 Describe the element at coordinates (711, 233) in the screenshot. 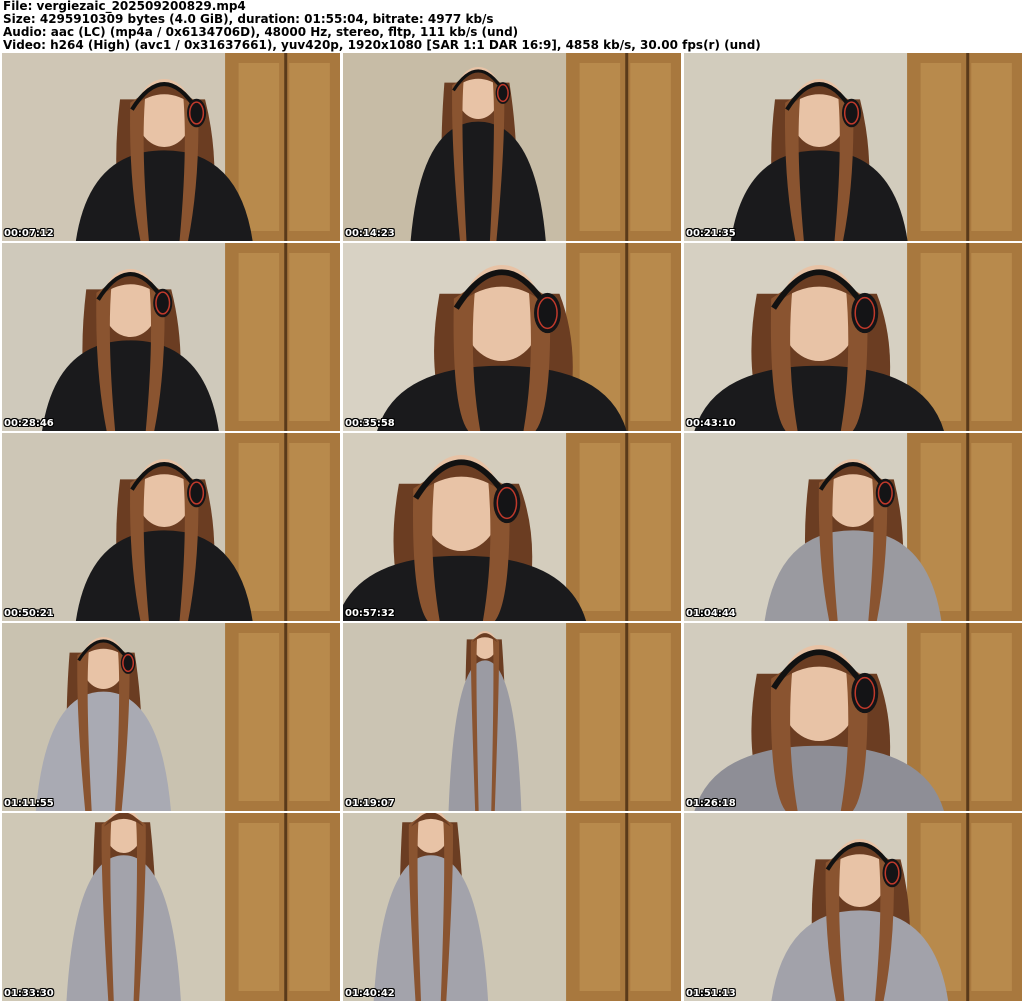

I see `thumbnail-timestamp: 00:21:35` at that location.